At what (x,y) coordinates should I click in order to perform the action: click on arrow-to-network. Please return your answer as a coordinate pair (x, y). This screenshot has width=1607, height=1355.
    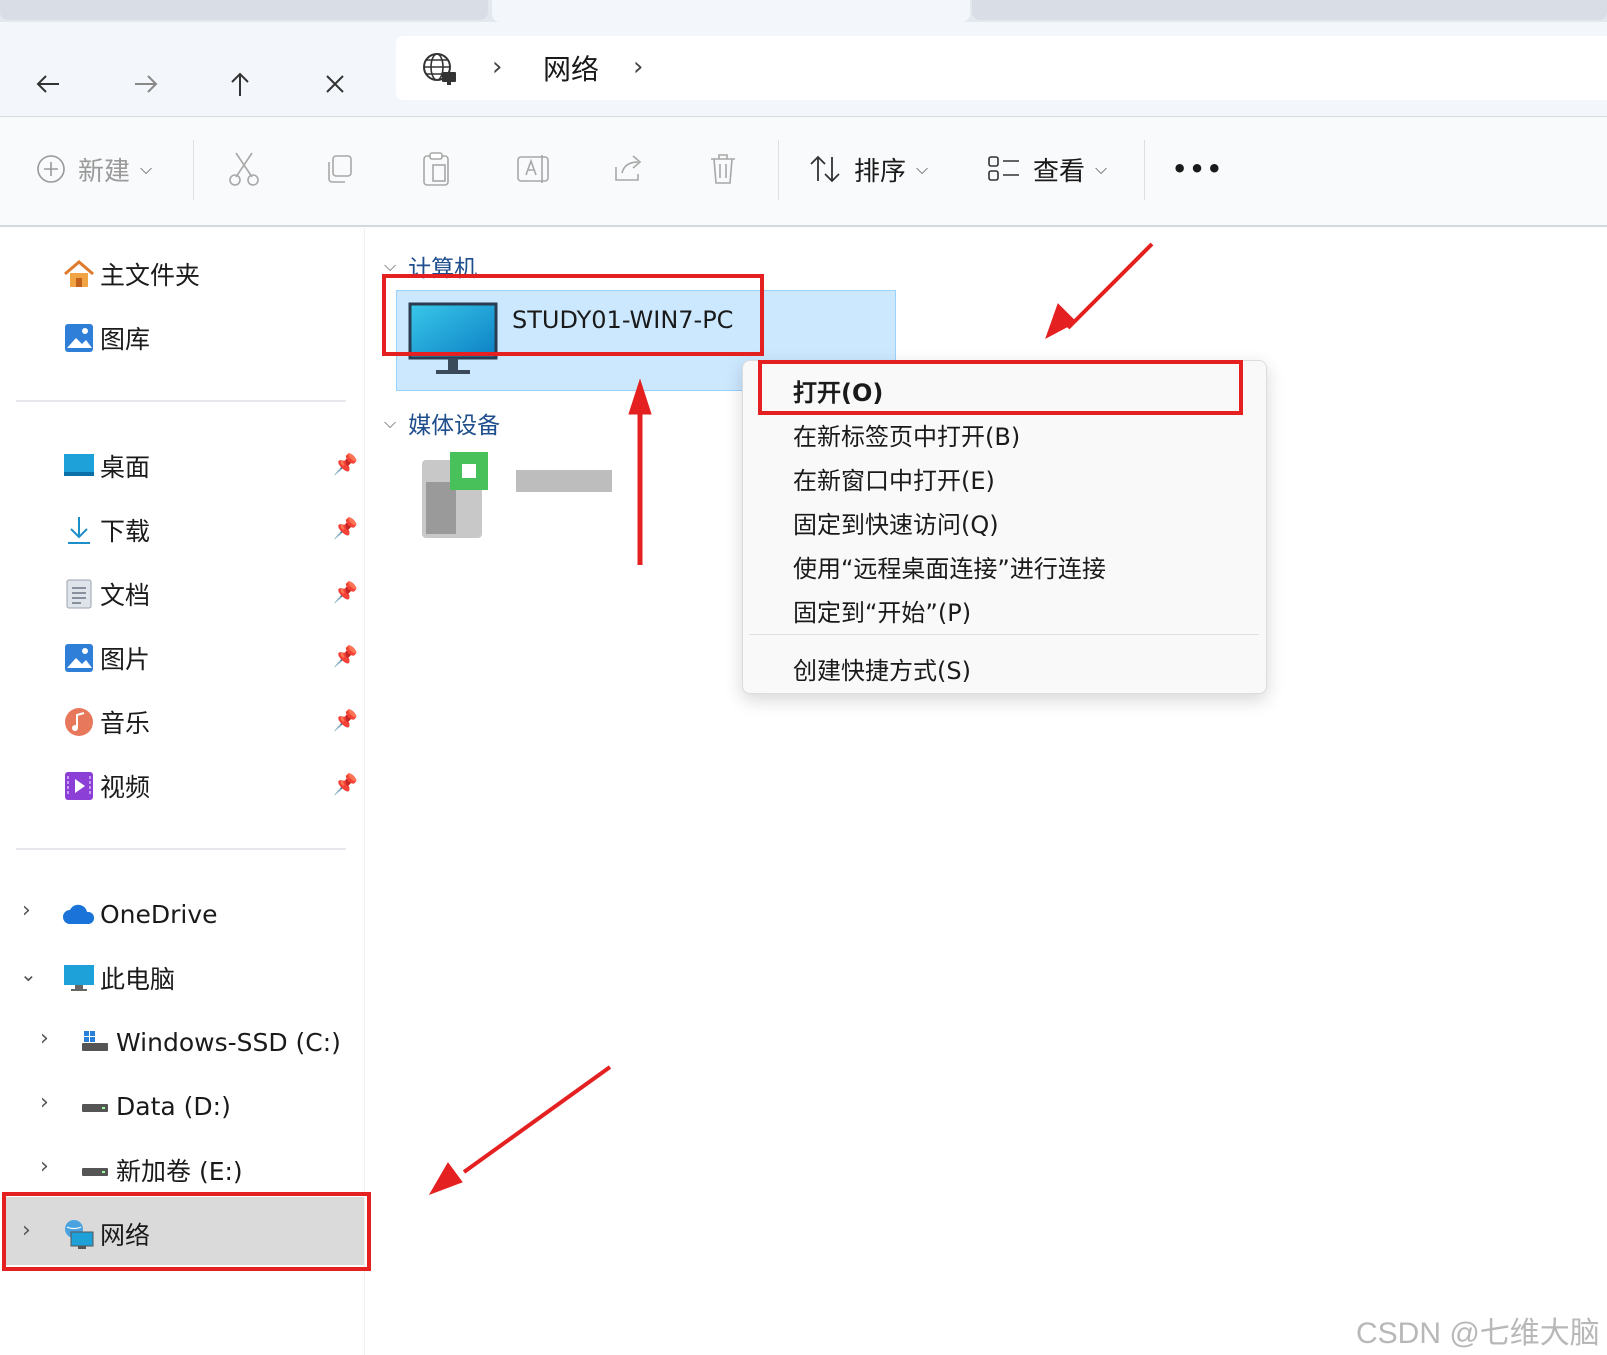
    Looking at the image, I should click on (537, 1119).